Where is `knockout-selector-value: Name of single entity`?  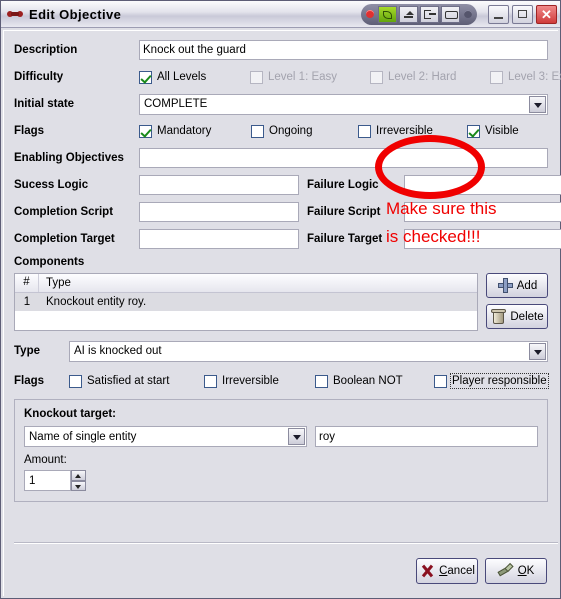
knockout-selector-value: Name of single entity is located at coordinates (83, 436).